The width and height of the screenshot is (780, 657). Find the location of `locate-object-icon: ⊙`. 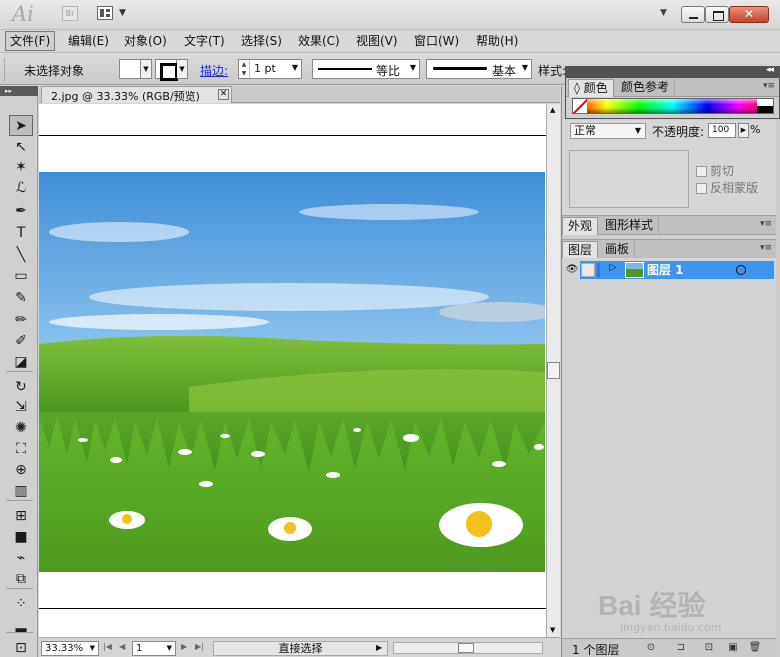

locate-object-icon: ⊙ is located at coordinates (651, 648).